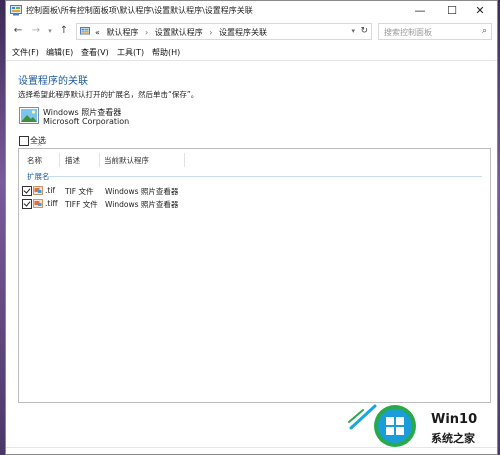 The height and width of the screenshot is (455, 500). Describe the element at coordinates (24, 141) in the screenshot. I see `checkbox` at that location.